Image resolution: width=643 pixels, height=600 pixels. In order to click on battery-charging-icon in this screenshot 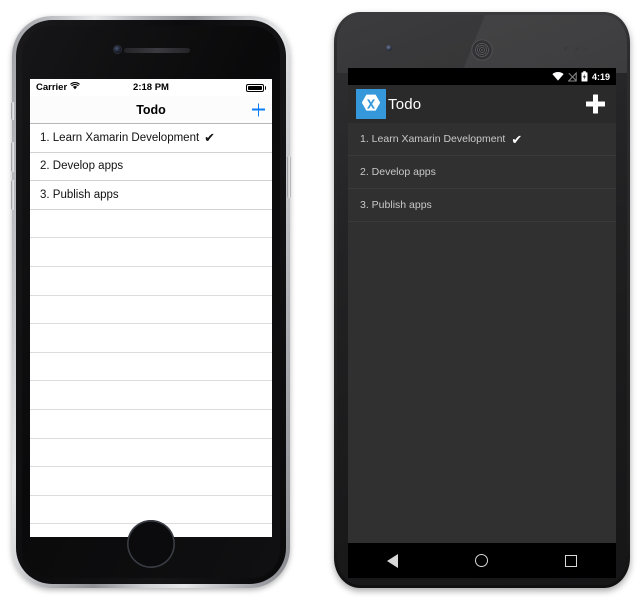, I will do `click(584, 76)`.